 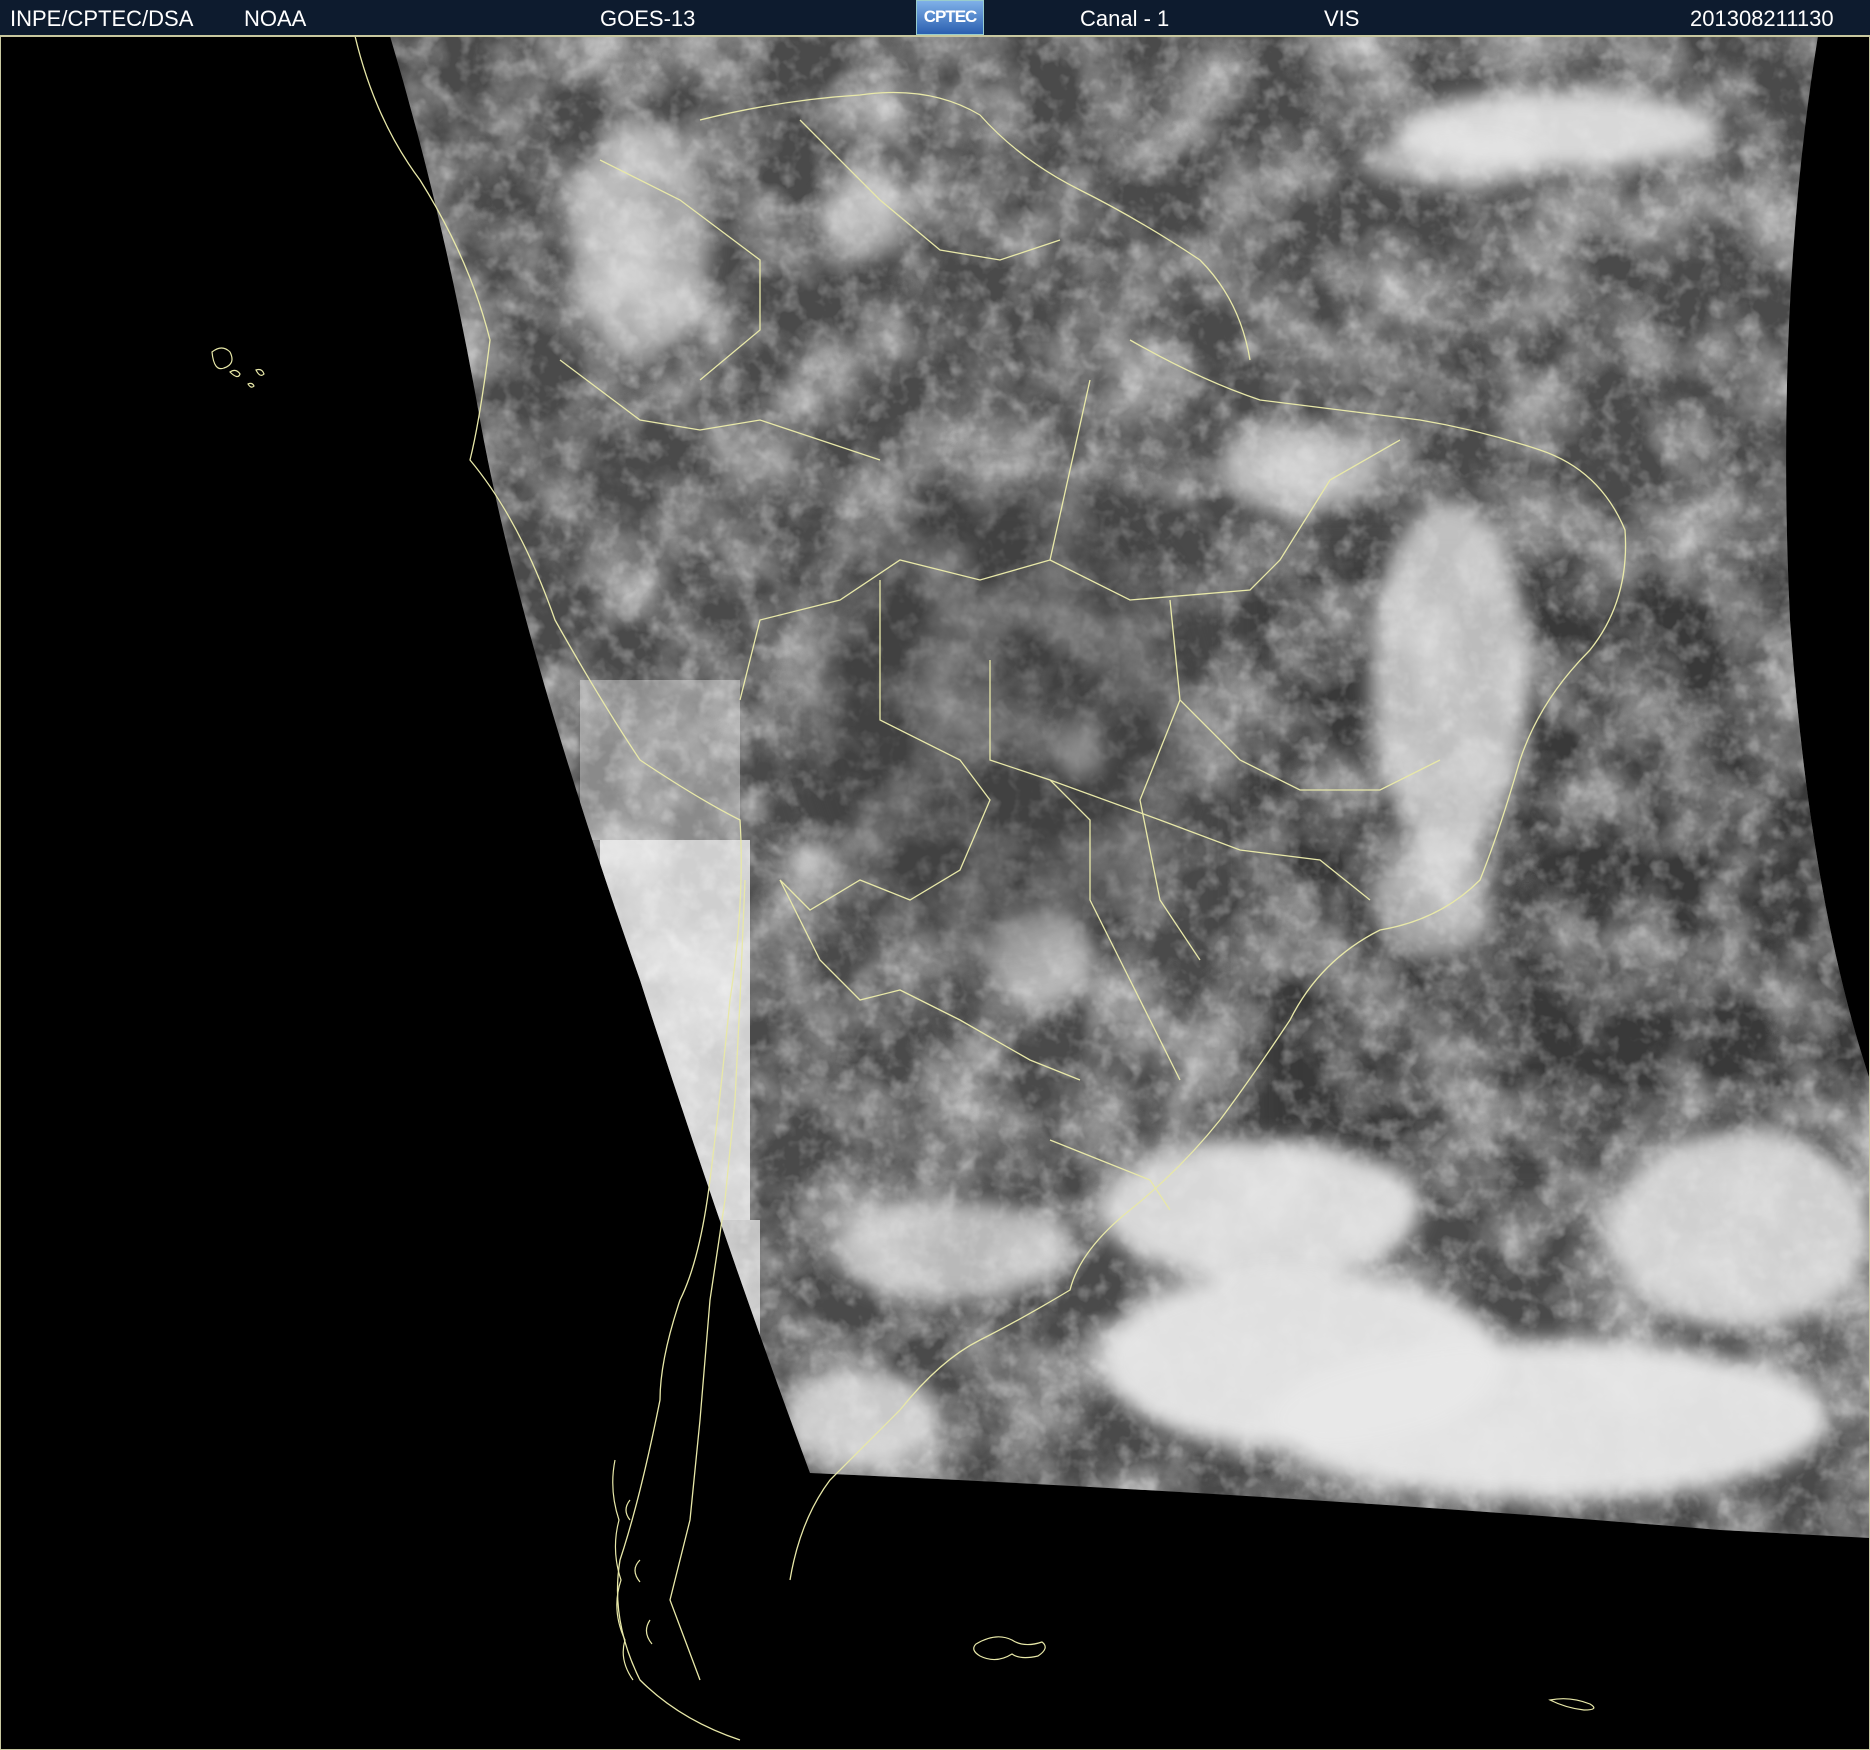 What do you see at coordinates (1762, 18) in the screenshot?
I see `timestamp-label: 201308211130` at bounding box center [1762, 18].